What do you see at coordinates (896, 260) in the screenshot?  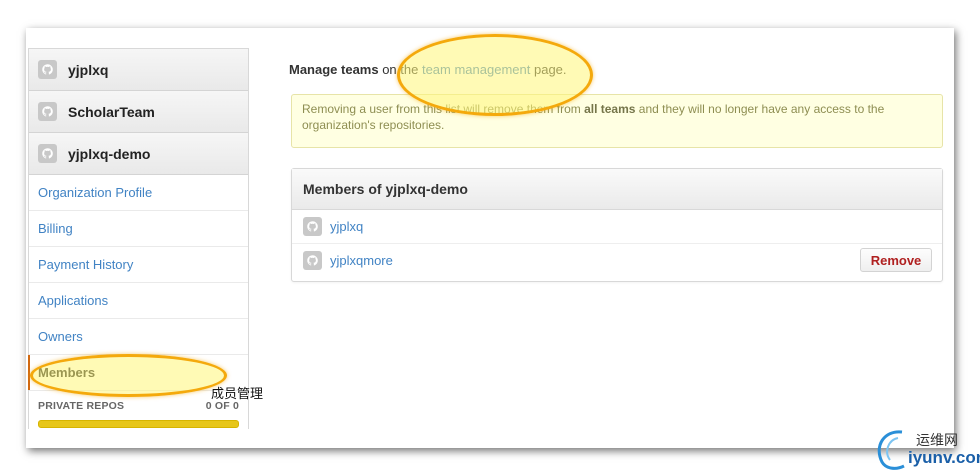 I see `remove-member-button: Remove` at bounding box center [896, 260].